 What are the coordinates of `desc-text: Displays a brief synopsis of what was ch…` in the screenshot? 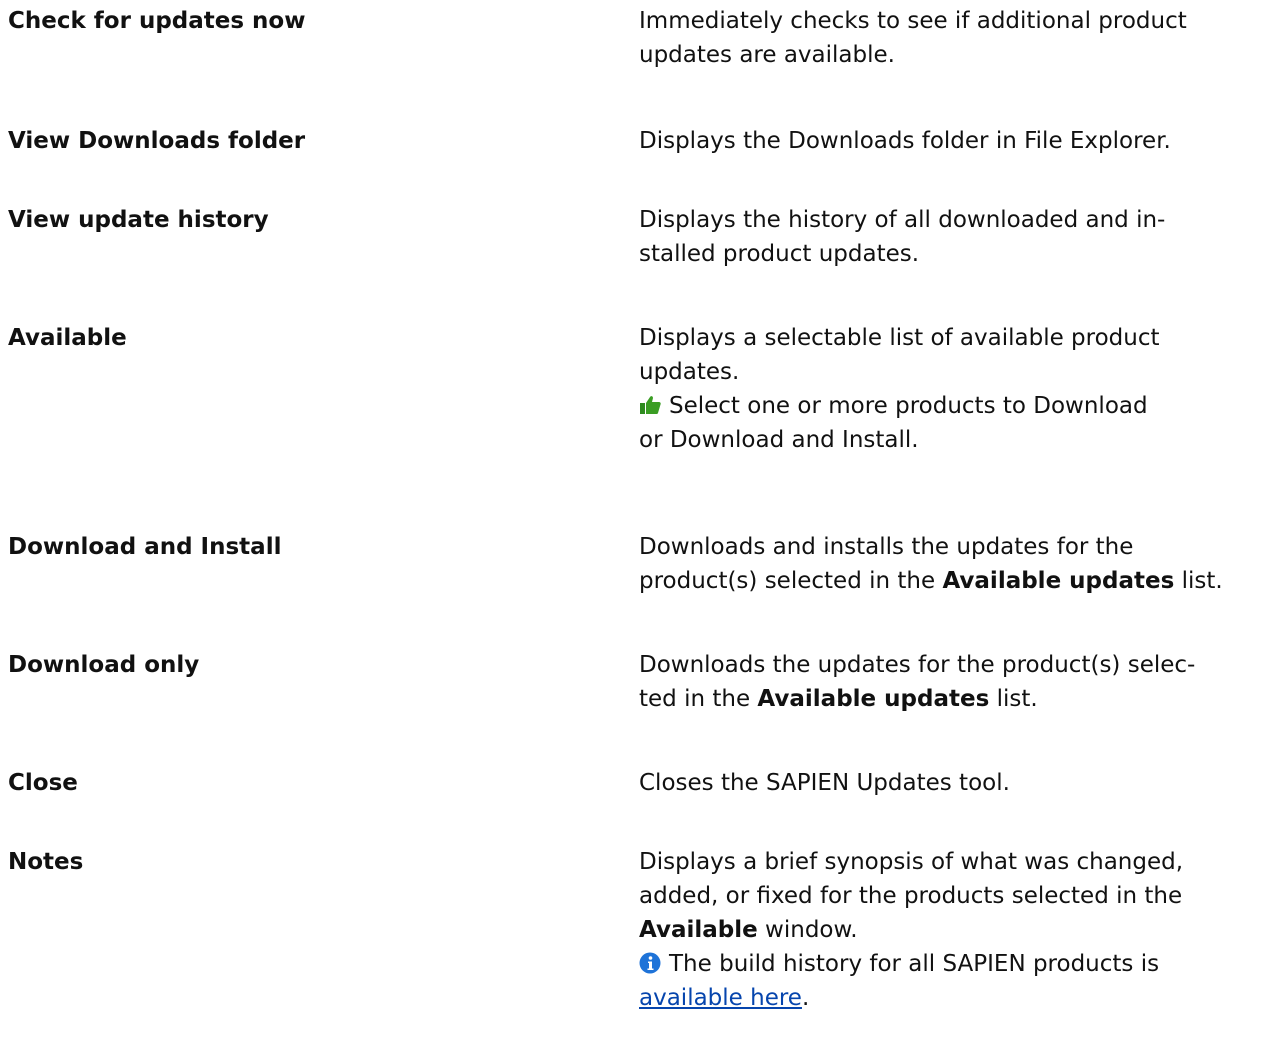 It's located at (911, 879).